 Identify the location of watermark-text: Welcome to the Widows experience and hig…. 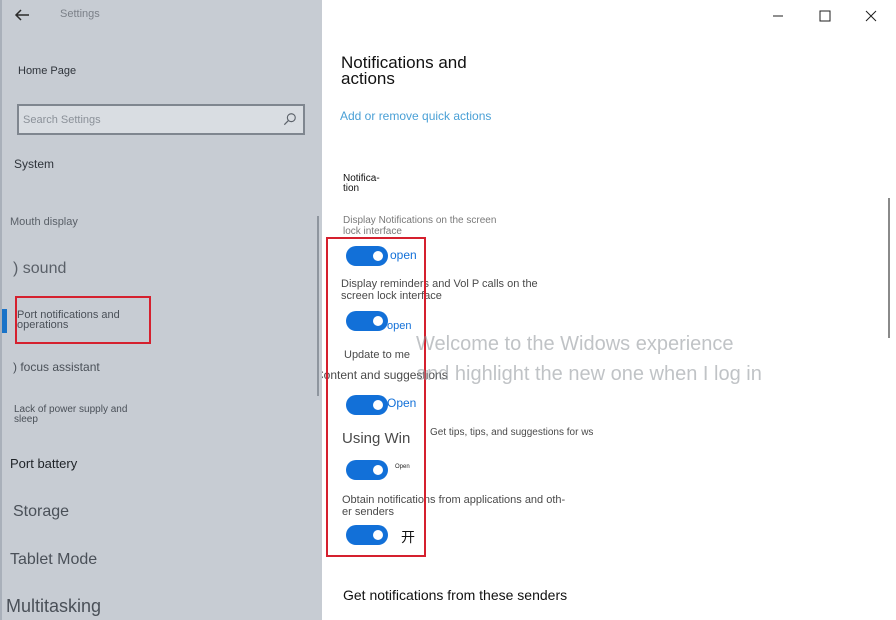
(589, 359).